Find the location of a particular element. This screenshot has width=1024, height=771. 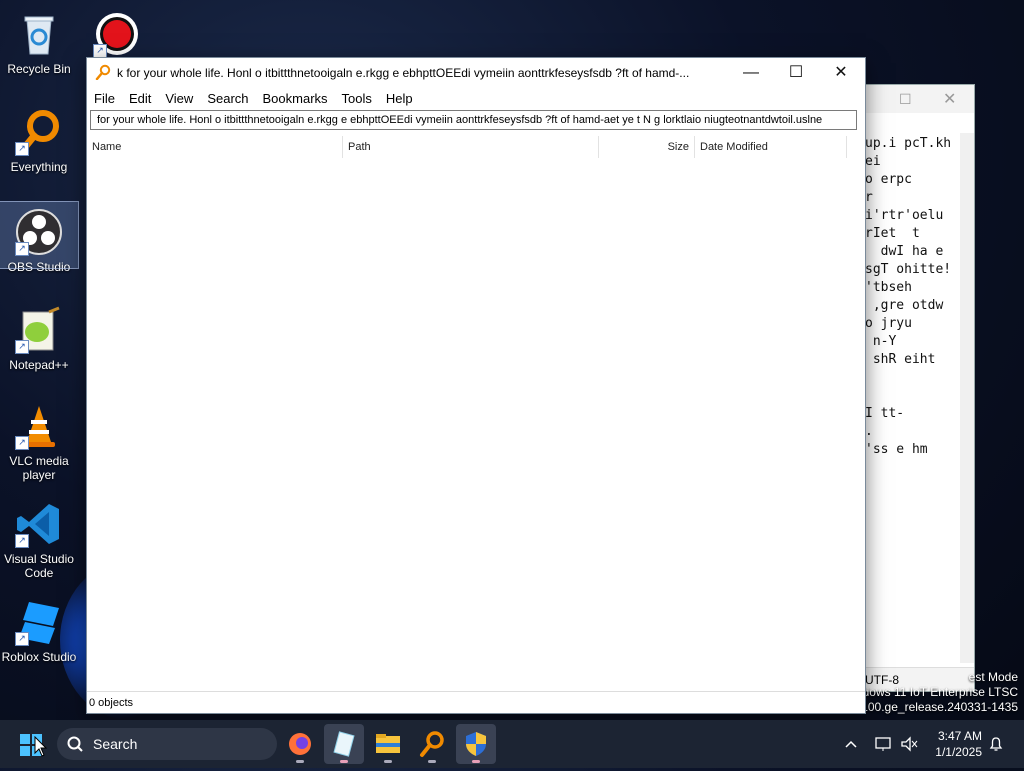

text-line: 'ss e hm is located at coordinates (896, 449).